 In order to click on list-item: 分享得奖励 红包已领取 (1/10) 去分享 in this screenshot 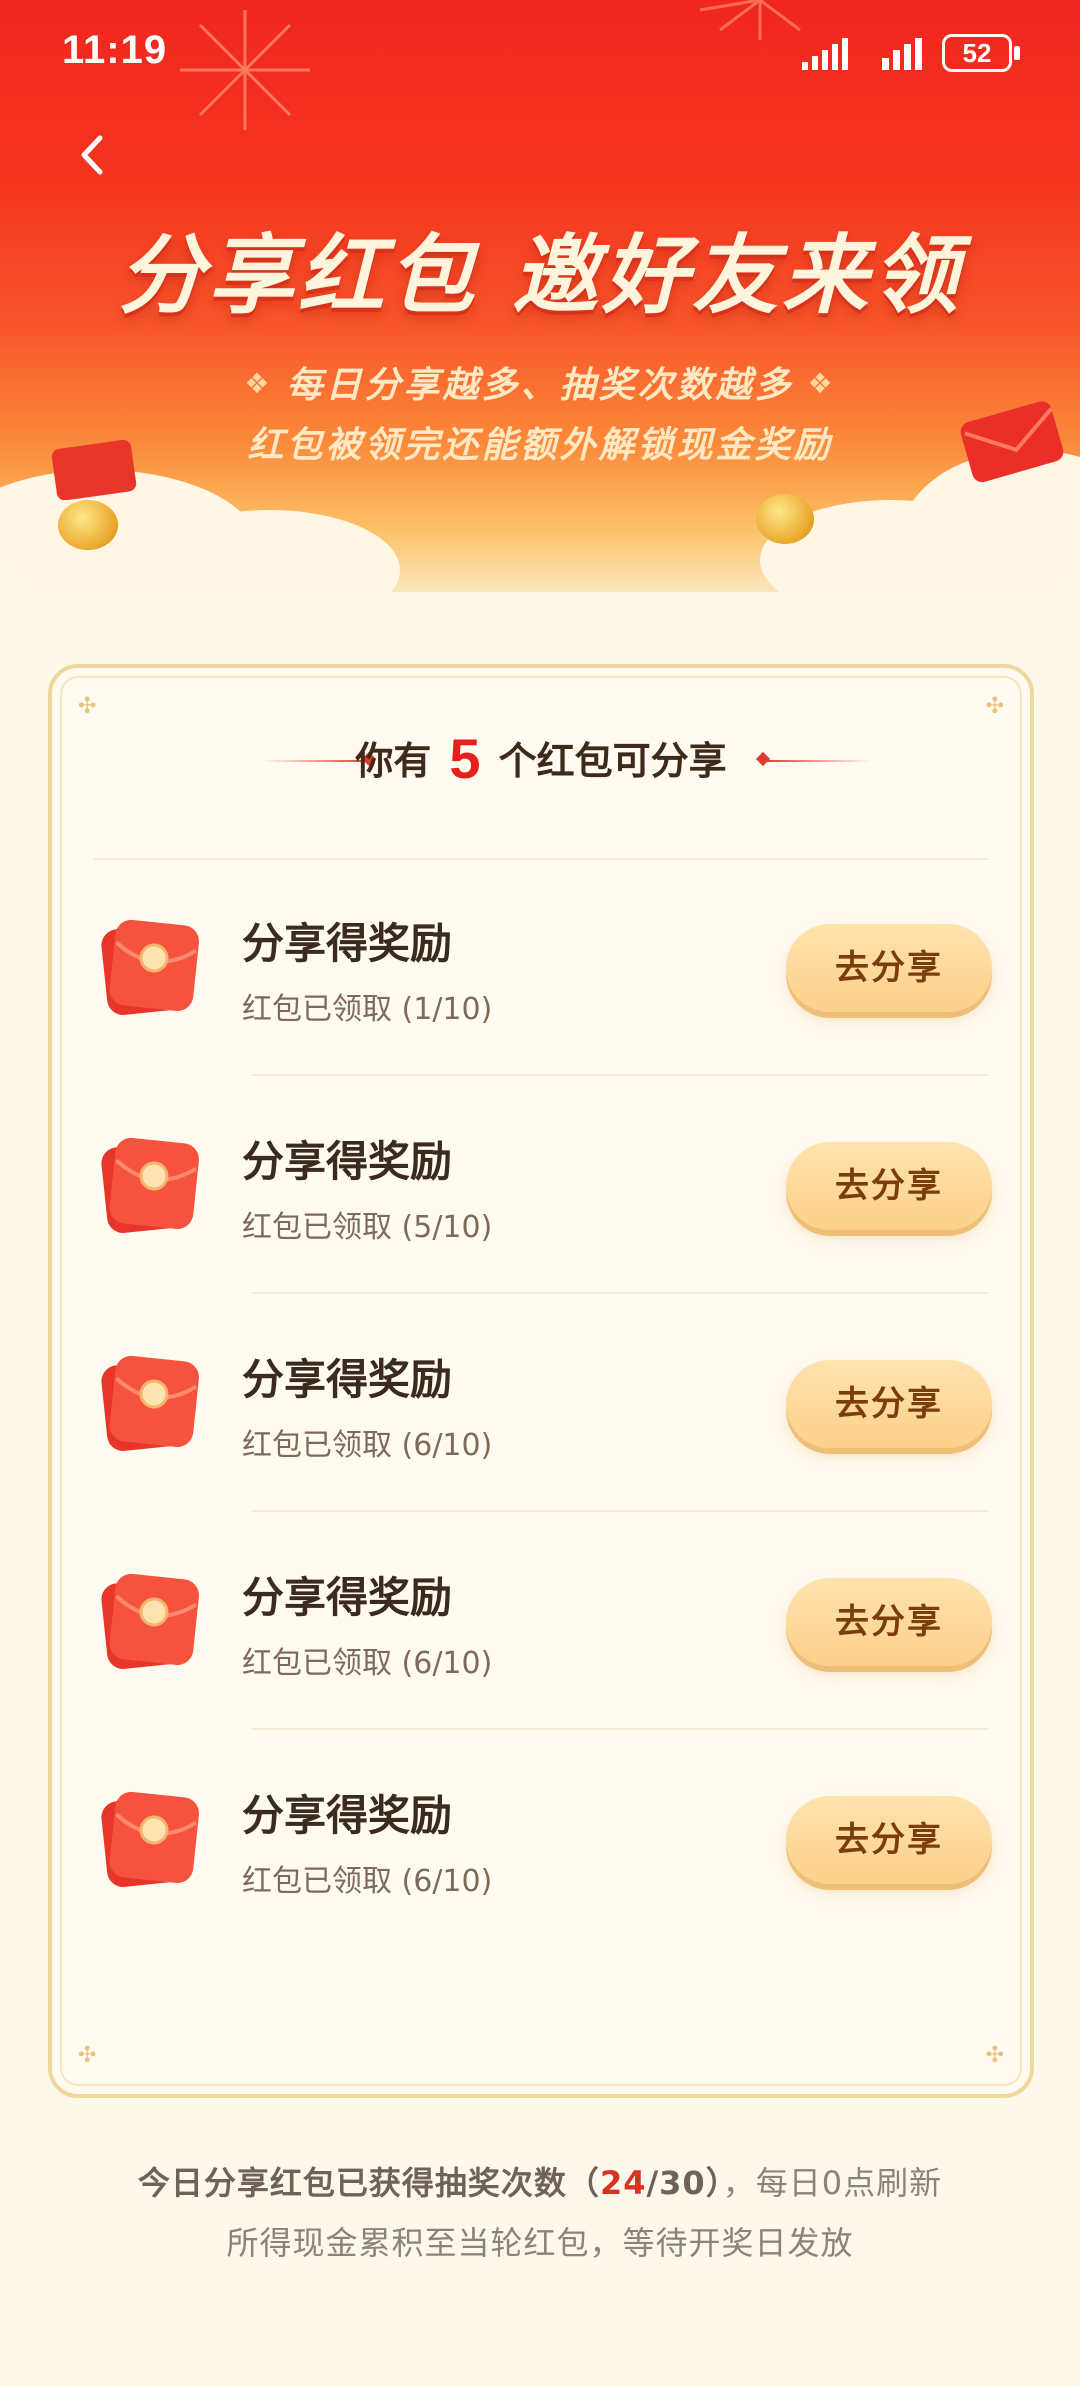, I will do `click(541, 967)`.